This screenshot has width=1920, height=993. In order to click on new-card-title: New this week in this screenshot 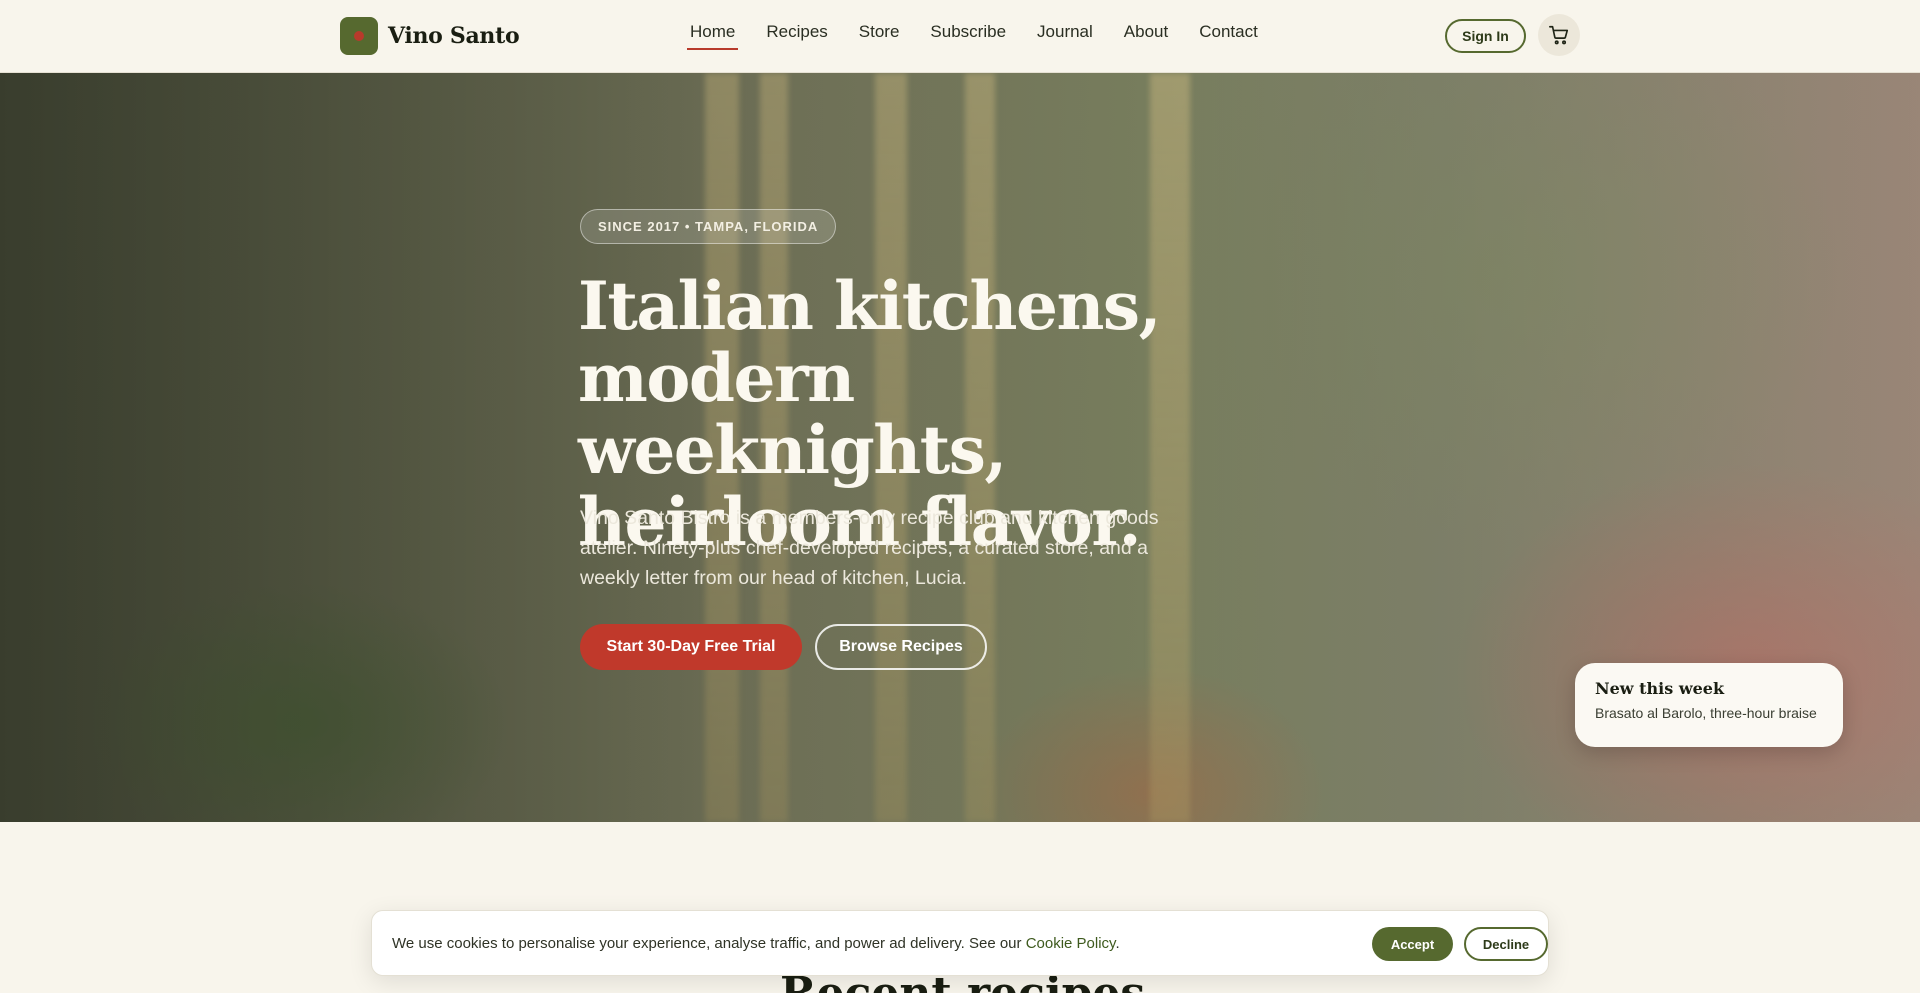, I will do `click(1660, 688)`.